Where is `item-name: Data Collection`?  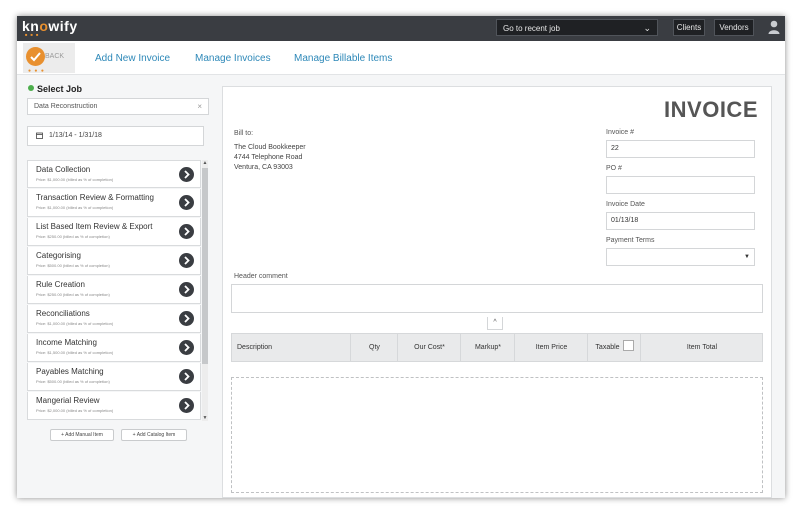
item-name: Data Collection is located at coordinates (63, 169).